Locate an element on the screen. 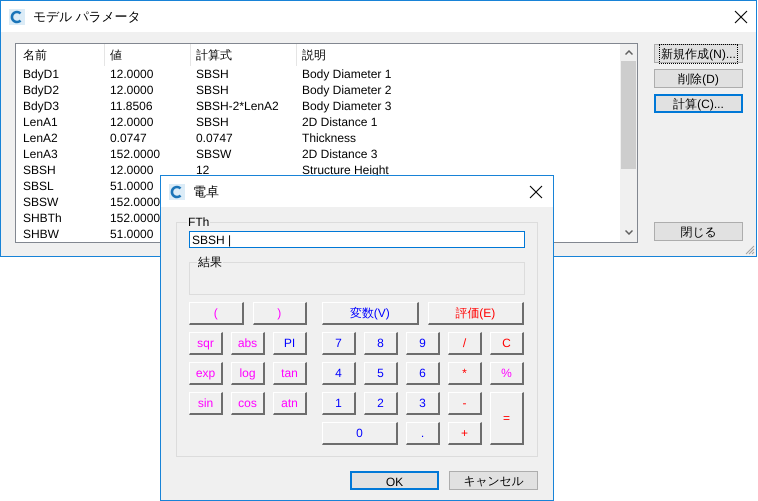 Image resolution: width=758 pixels, height=501 pixels. table-cell: BdyD3 is located at coordinates (41, 106).